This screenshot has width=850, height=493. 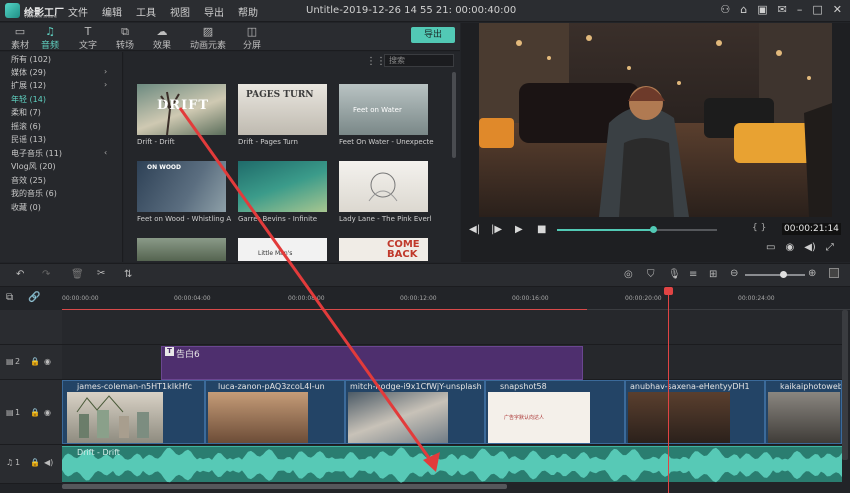 What do you see at coordinates (383, 186) in the screenshot?
I see `library-thumb-pink-everl` at bounding box center [383, 186].